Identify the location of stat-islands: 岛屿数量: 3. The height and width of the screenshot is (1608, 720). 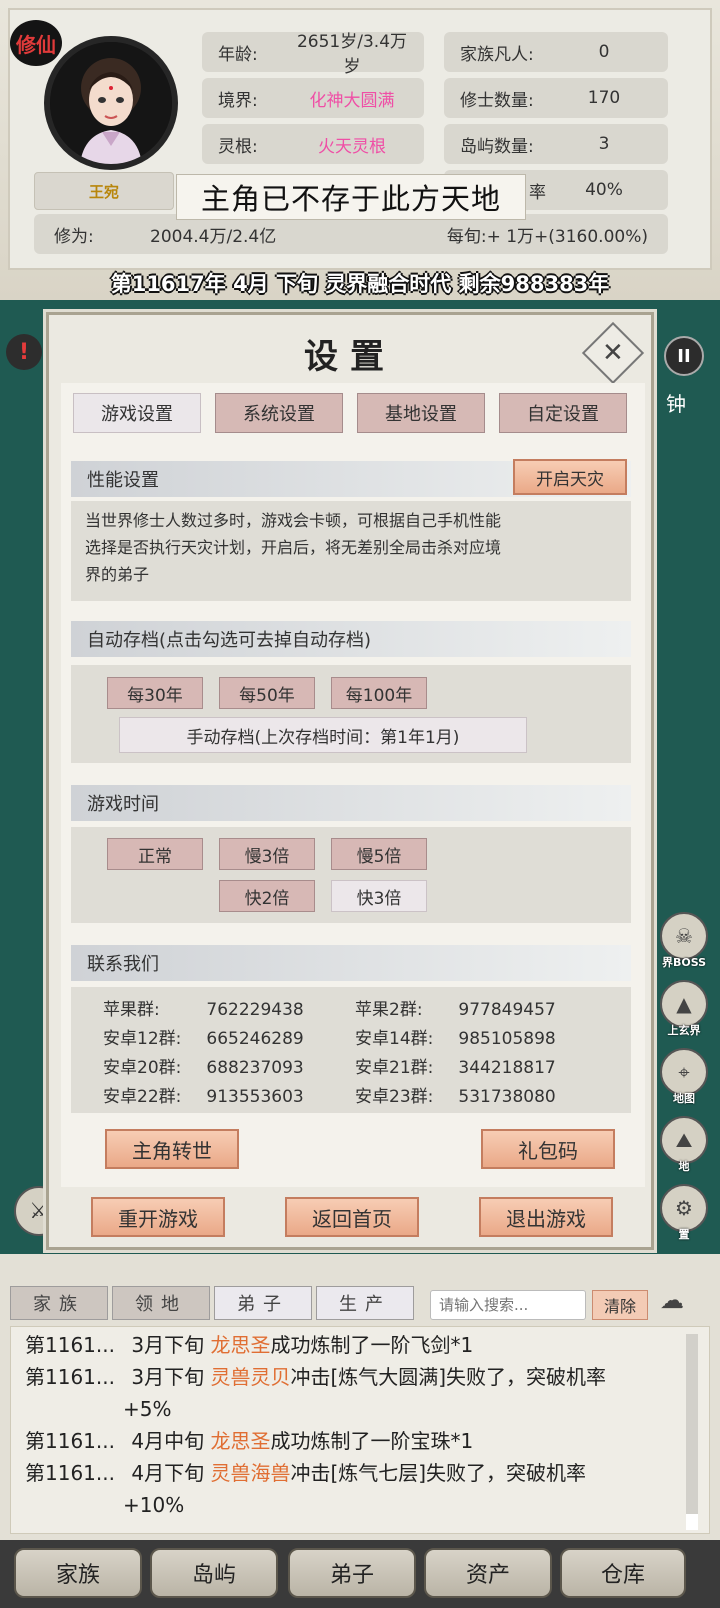
(556, 144).